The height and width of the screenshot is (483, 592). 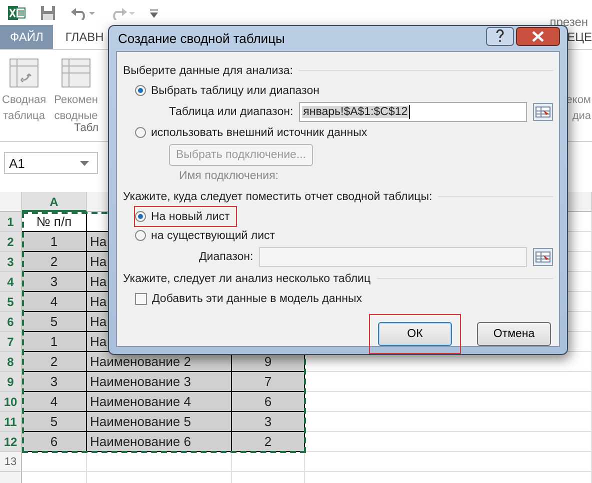 What do you see at coordinates (11, 262) in the screenshot?
I see `row-header: 3` at bounding box center [11, 262].